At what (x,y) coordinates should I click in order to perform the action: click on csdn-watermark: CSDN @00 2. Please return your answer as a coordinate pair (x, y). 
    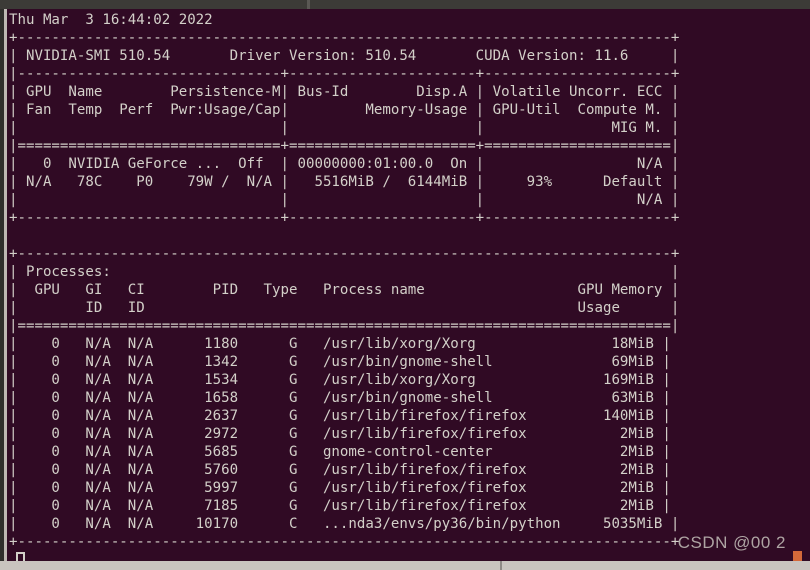
    Looking at the image, I should click on (731, 542).